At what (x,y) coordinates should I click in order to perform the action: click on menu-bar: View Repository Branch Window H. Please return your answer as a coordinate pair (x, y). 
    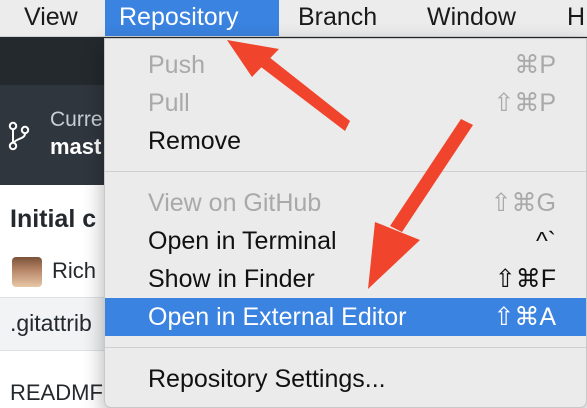
    Looking at the image, I should click on (293, 18).